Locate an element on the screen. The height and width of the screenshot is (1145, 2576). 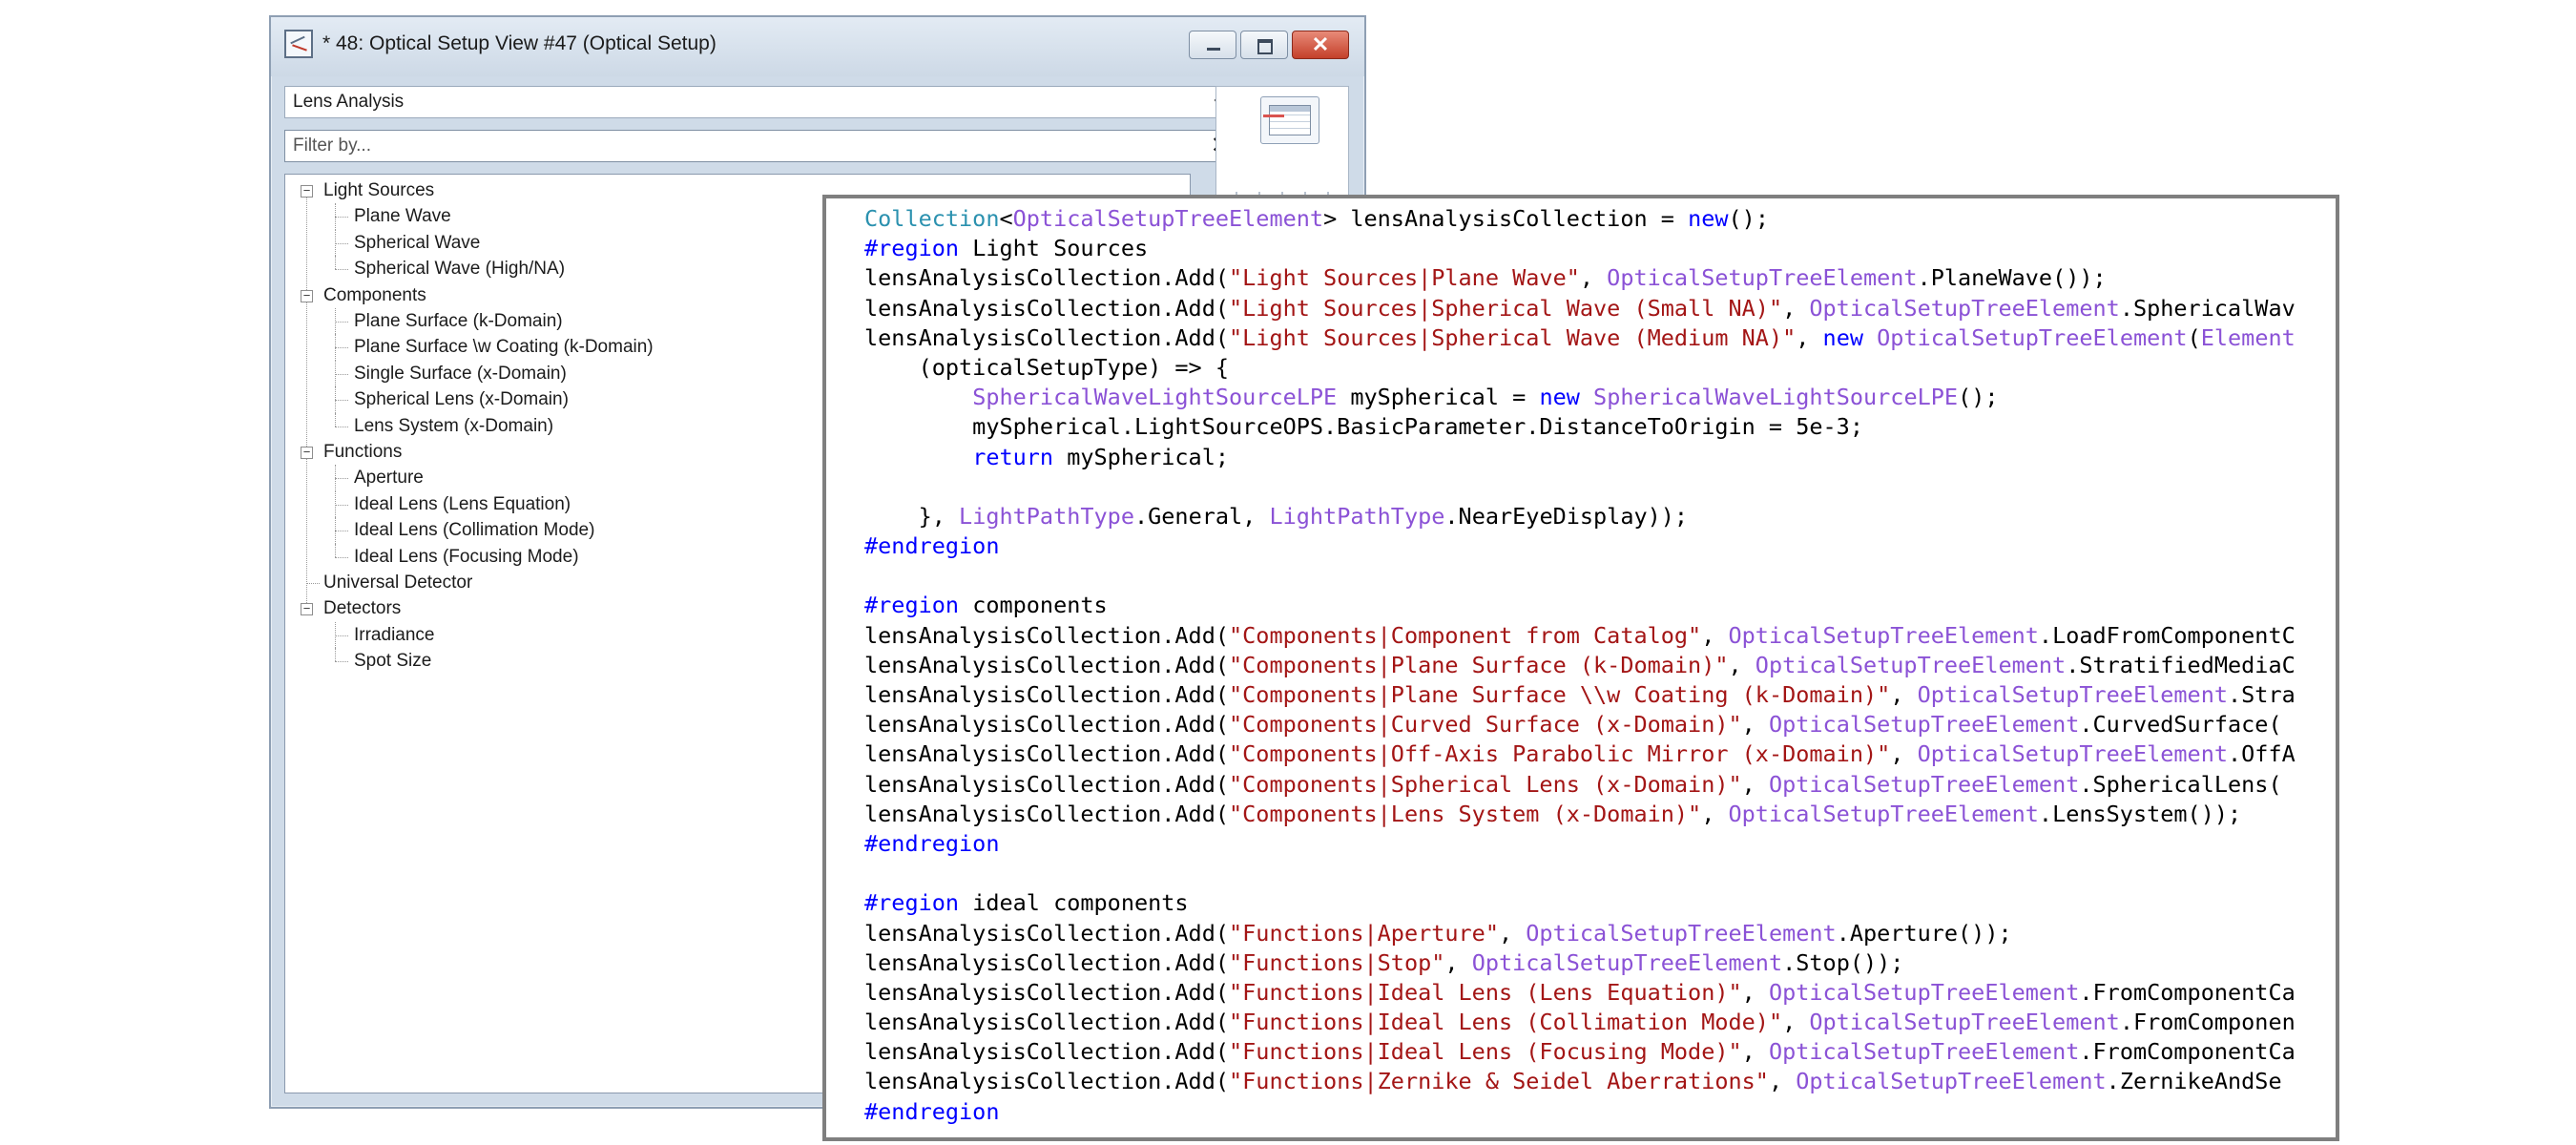
filter-input: Filter by... ✕ is located at coordinates (761, 146).